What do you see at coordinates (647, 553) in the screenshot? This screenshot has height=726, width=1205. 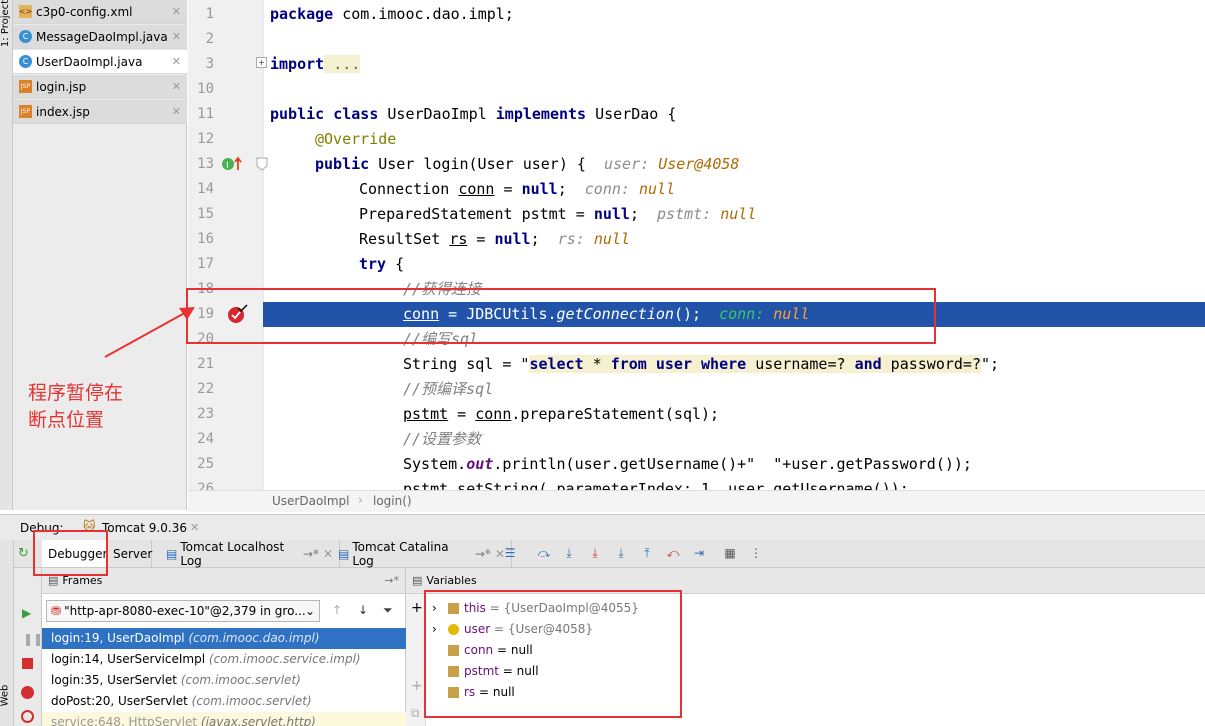 I see `step-out-icon: ⤒` at bounding box center [647, 553].